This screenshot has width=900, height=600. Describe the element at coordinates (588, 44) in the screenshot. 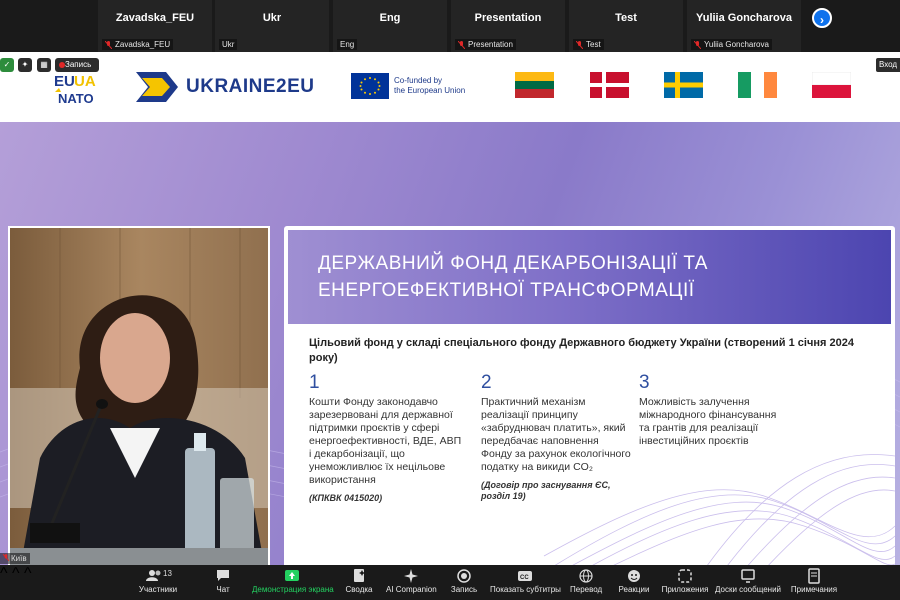

I see `participant-label: Test` at that location.